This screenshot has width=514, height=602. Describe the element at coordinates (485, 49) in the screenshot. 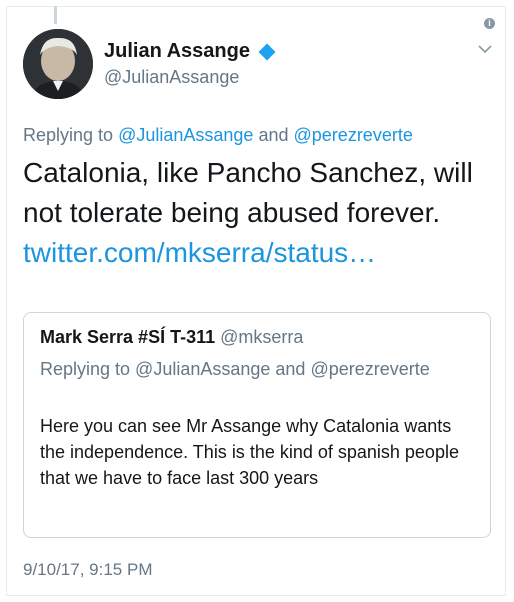

I see `chevron-down-icon` at that location.